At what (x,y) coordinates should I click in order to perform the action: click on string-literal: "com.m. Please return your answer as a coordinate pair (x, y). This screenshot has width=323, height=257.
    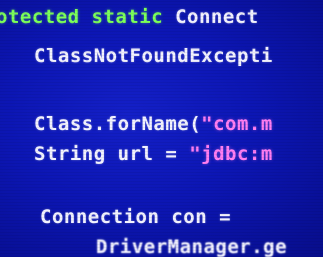
    Looking at the image, I should click on (237, 124).